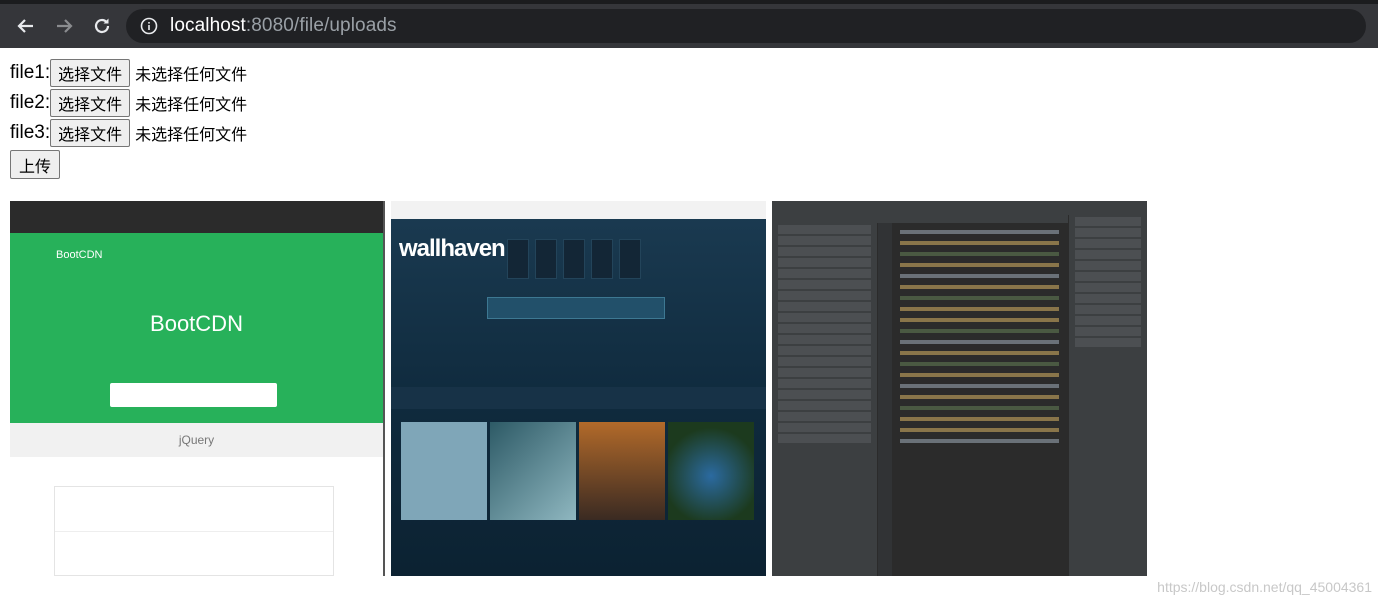  What do you see at coordinates (574, 259) in the screenshot?
I see `thumb-nav-icons` at bounding box center [574, 259].